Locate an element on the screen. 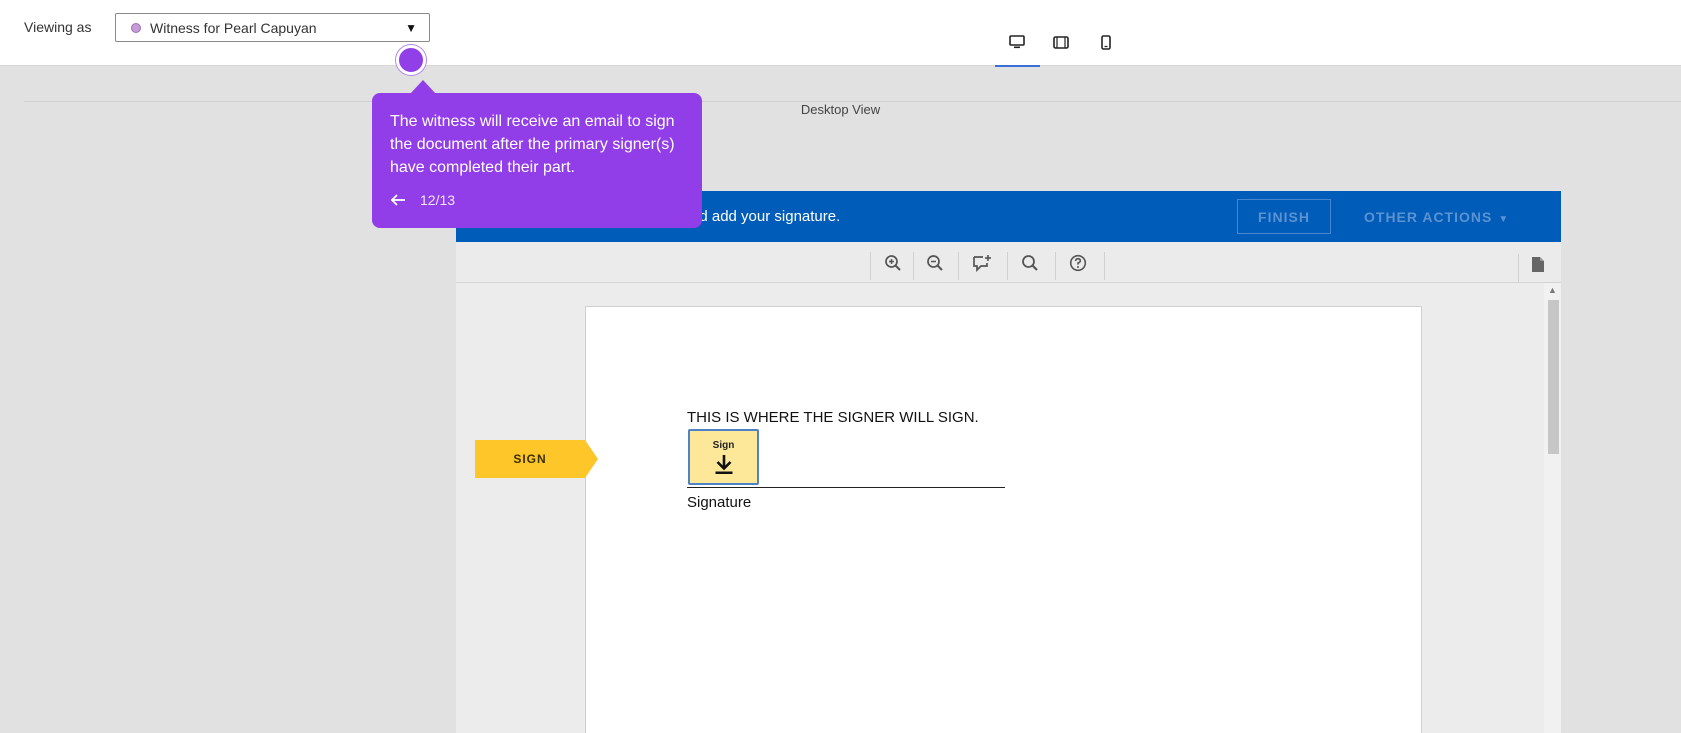 Image resolution: width=1681 pixels, height=733 pixels. zoom-in-button is located at coordinates (893, 263).